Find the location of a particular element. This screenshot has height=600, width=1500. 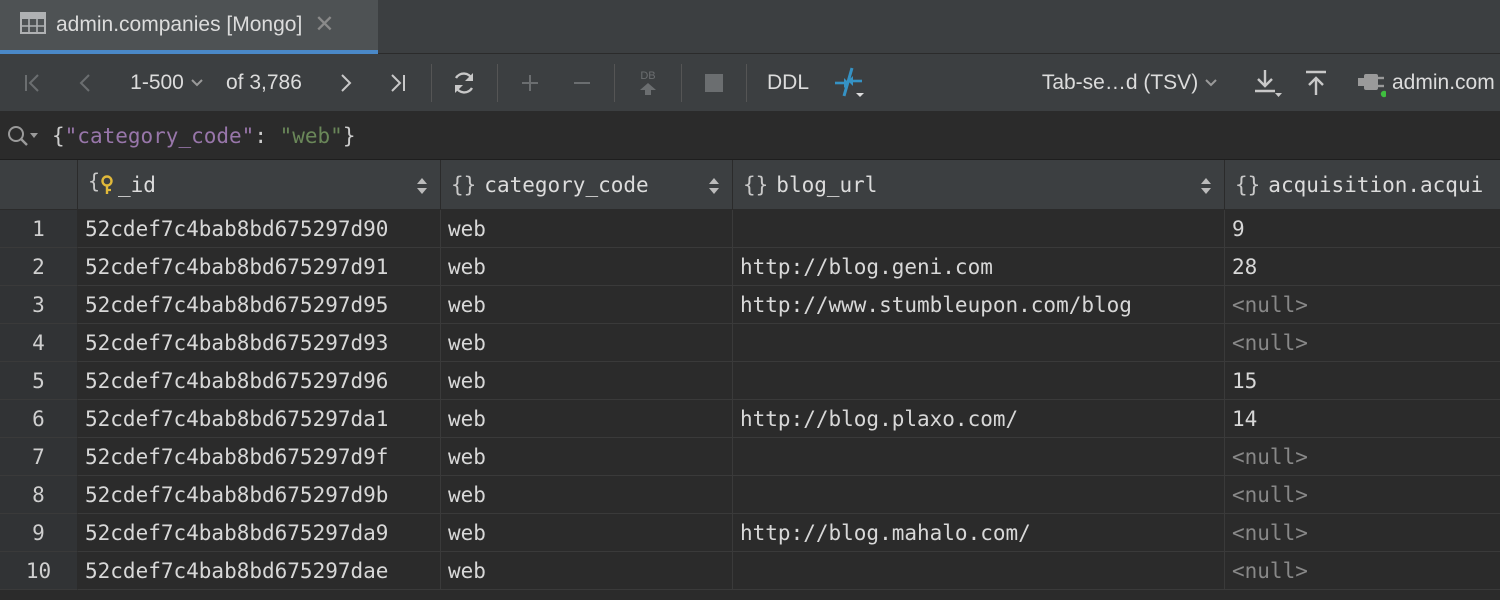

table-row: 5 52cdef7c4bab8bd675297d96 web 15 is located at coordinates (750, 381).